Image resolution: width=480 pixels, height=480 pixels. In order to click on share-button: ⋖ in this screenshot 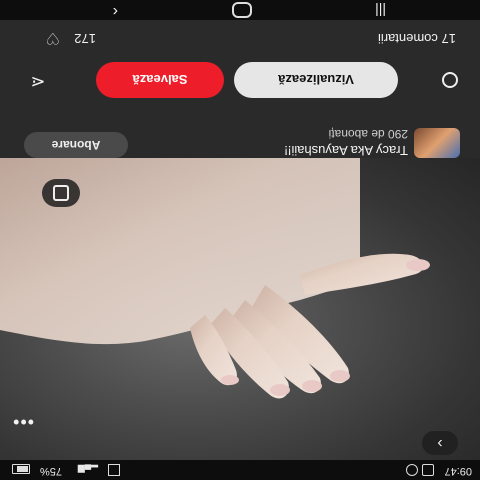, I will do `click(38, 80)`.